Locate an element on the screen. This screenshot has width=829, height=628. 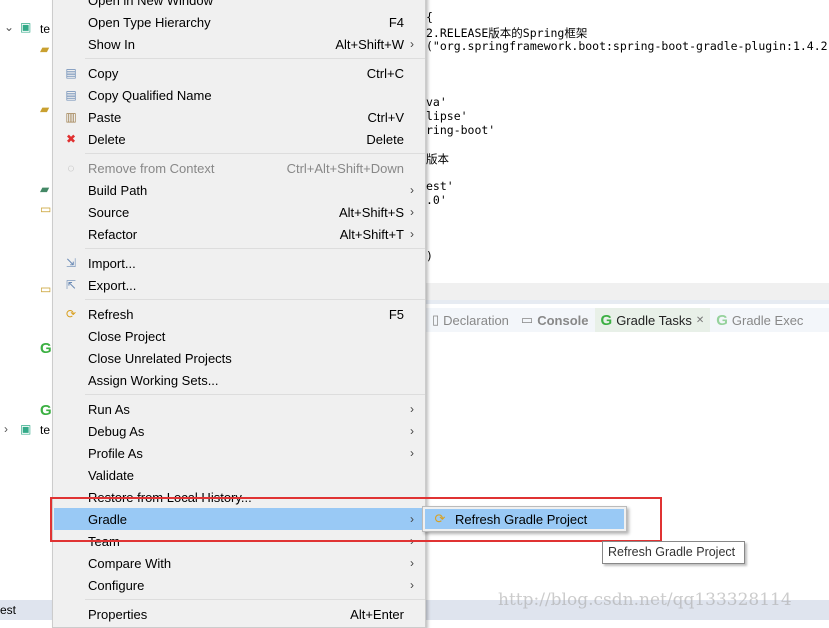
menu-item-label: Copy Qualified Name is located at coordinates (150, 95).